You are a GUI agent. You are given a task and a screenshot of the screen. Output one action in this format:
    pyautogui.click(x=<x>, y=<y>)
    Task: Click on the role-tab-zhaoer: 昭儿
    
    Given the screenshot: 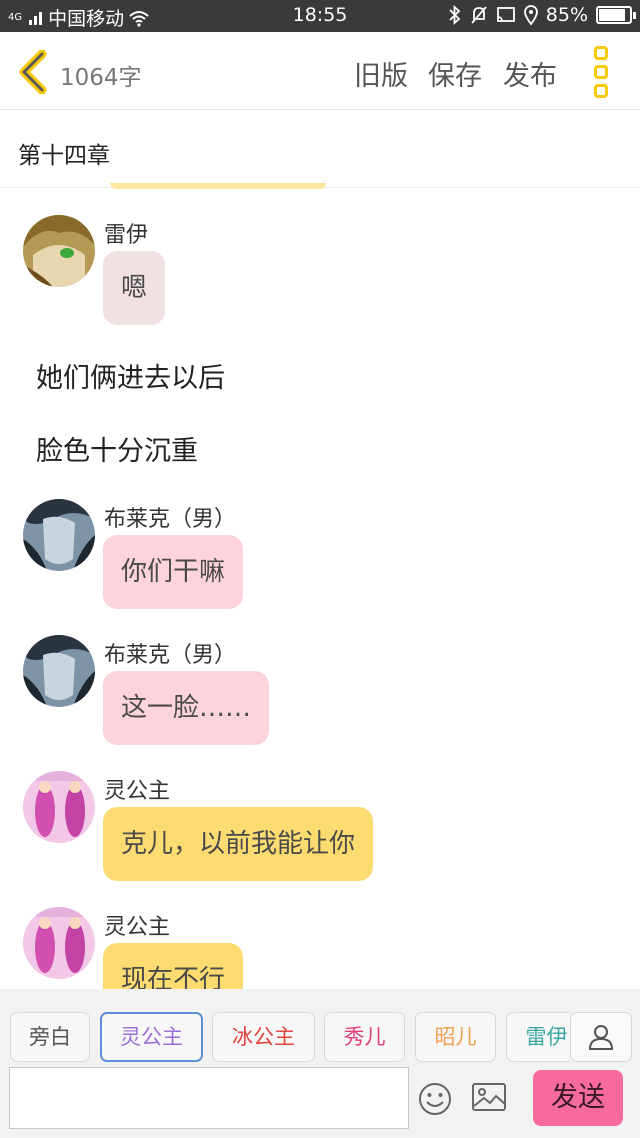 What is the action you would take?
    pyautogui.click(x=455, y=1037)
    